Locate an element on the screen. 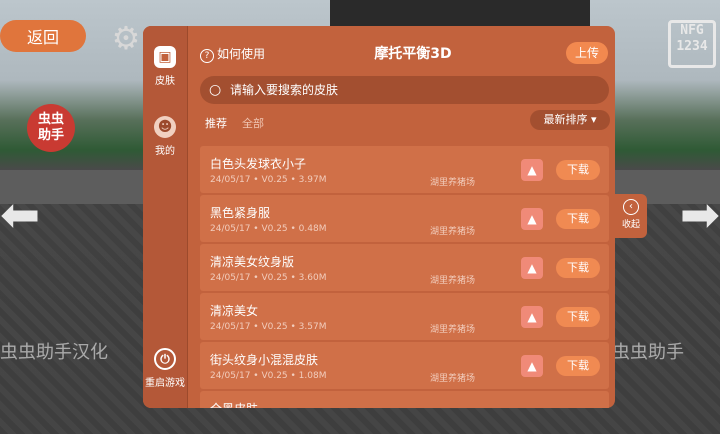 The image size is (720, 434). skin-name: 清凉美女纹身版 is located at coordinates (252, 262).